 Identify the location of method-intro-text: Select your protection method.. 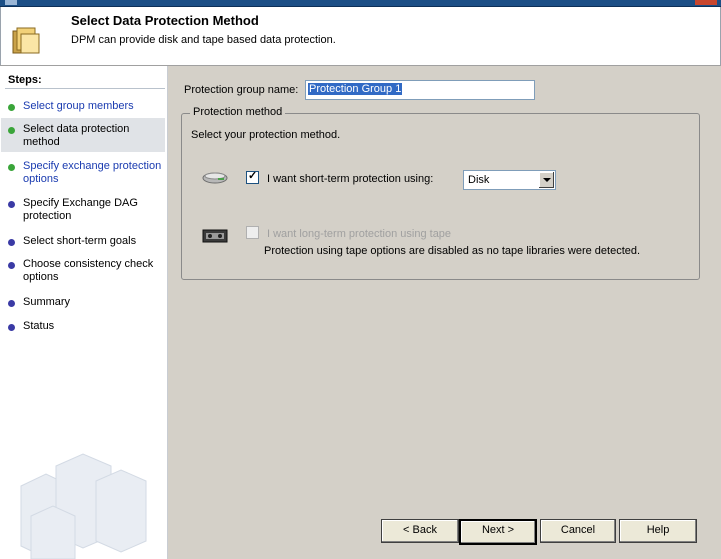
(266, 135).